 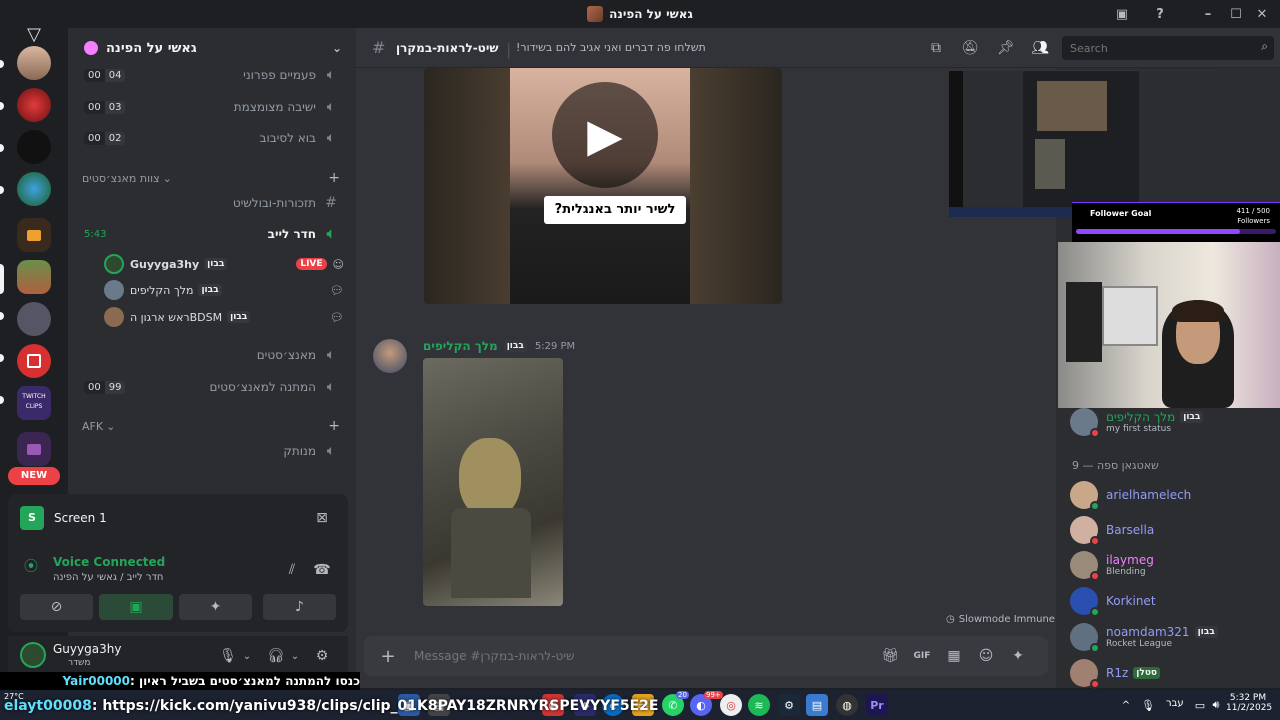 What do you see at coordinates (759, 705) in the screenshot?
I see `spotify-icon: ≋` at bounding box center [759, 705].